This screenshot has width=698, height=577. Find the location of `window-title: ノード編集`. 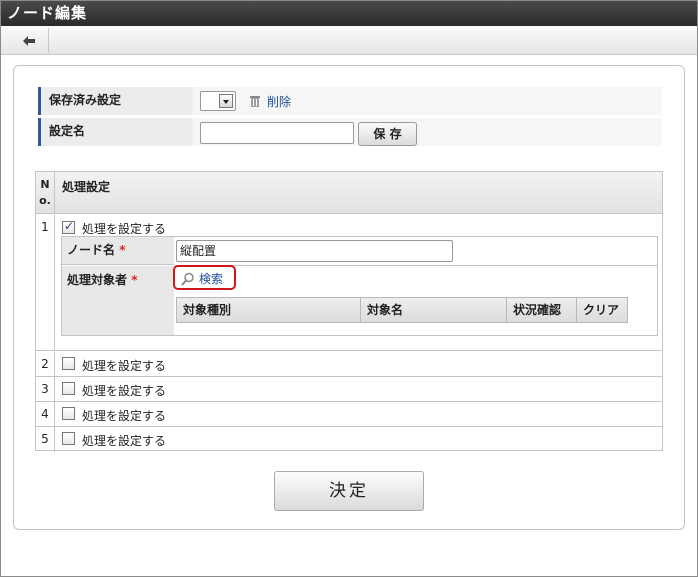

window-title: ノード編集 is located at coordinates (349, 13).